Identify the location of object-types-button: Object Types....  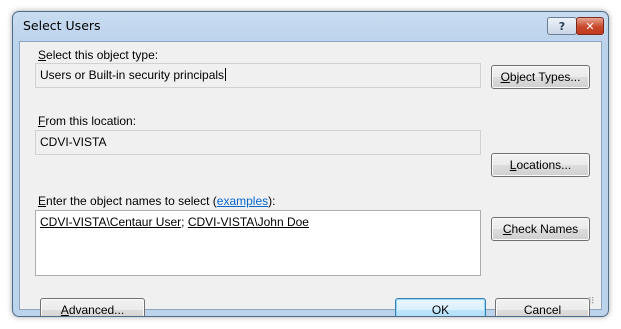
(540, 77).